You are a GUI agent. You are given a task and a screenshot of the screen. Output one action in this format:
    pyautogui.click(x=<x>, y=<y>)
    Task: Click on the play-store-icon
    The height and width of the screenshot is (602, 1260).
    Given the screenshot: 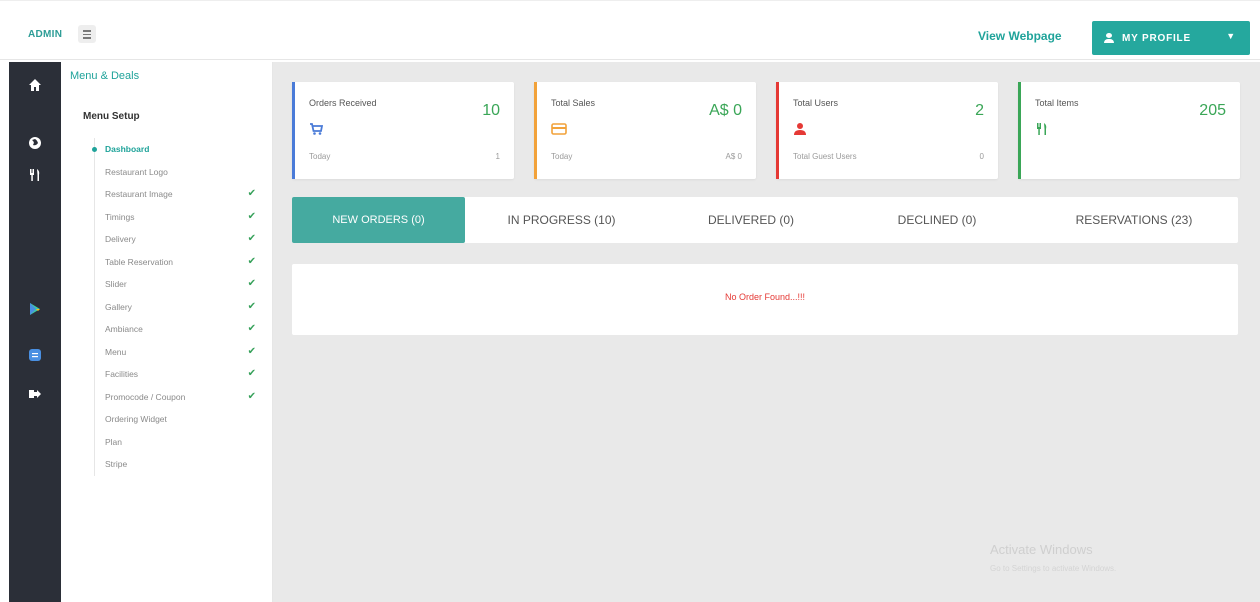 What is the action you would take?
    pyautogui.click(x=35, y=309)
    